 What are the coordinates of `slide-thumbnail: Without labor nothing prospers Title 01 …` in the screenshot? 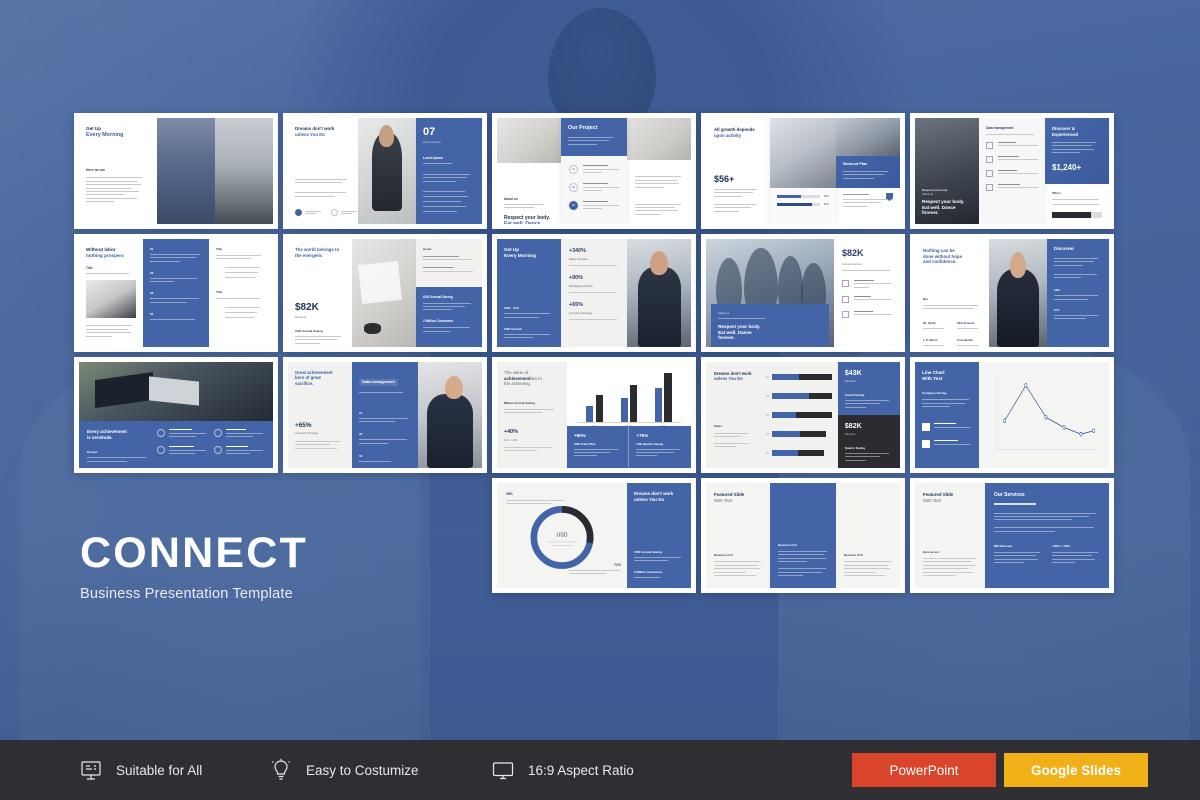 It's located at (176, 293).